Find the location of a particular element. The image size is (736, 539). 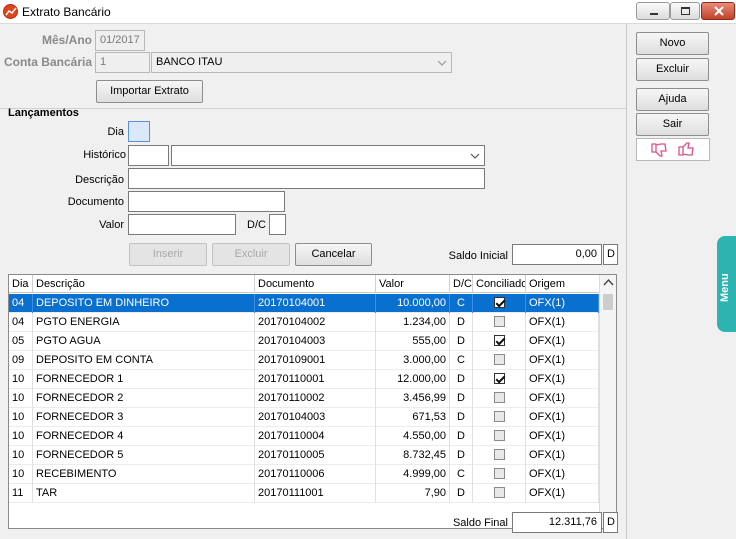

mes-ano-field: 01/2017 is located at coordinates (120, 40).